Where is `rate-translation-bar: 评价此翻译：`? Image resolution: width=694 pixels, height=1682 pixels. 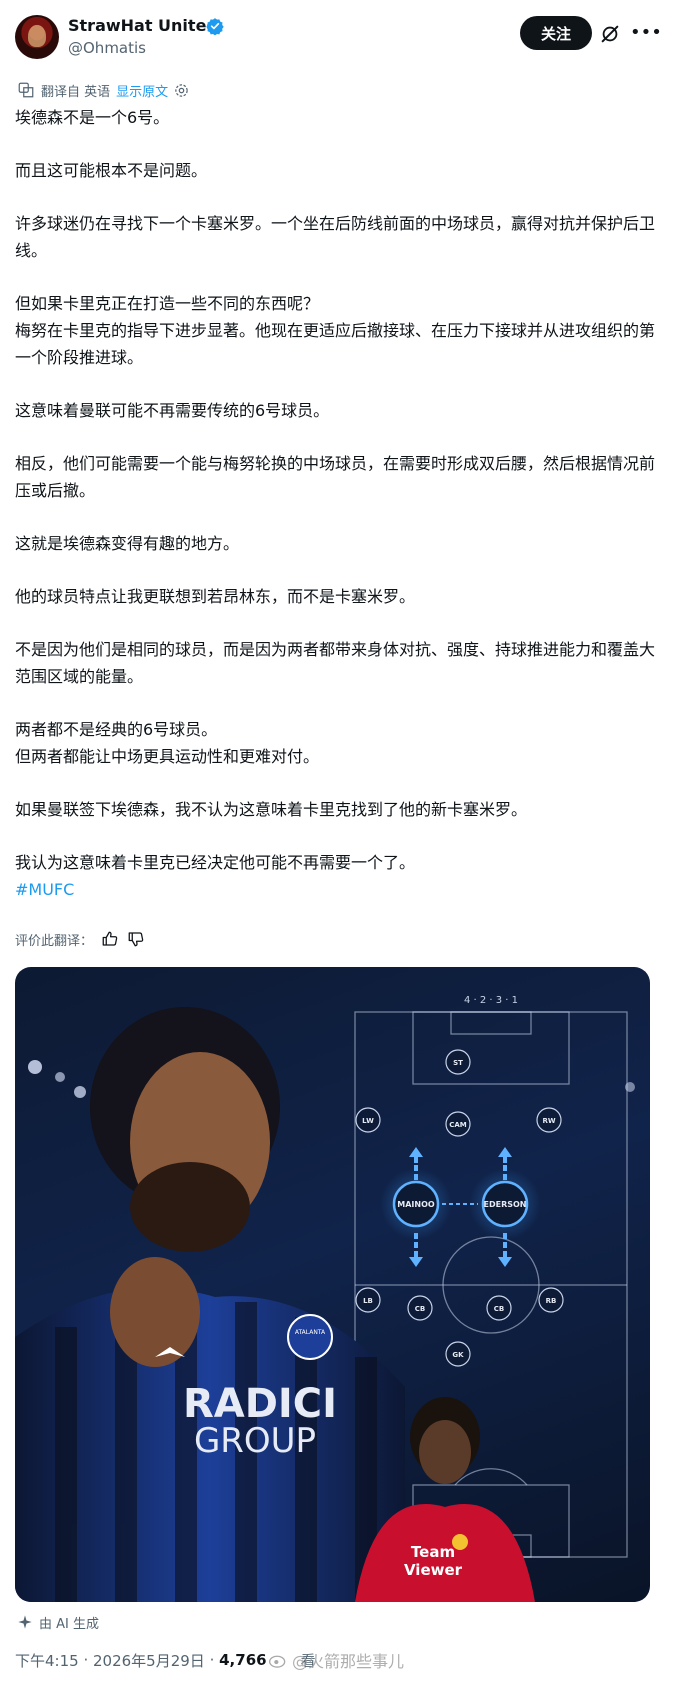 rate-translation-bar: 评价此翻译： is located at coordinates (80, 939).